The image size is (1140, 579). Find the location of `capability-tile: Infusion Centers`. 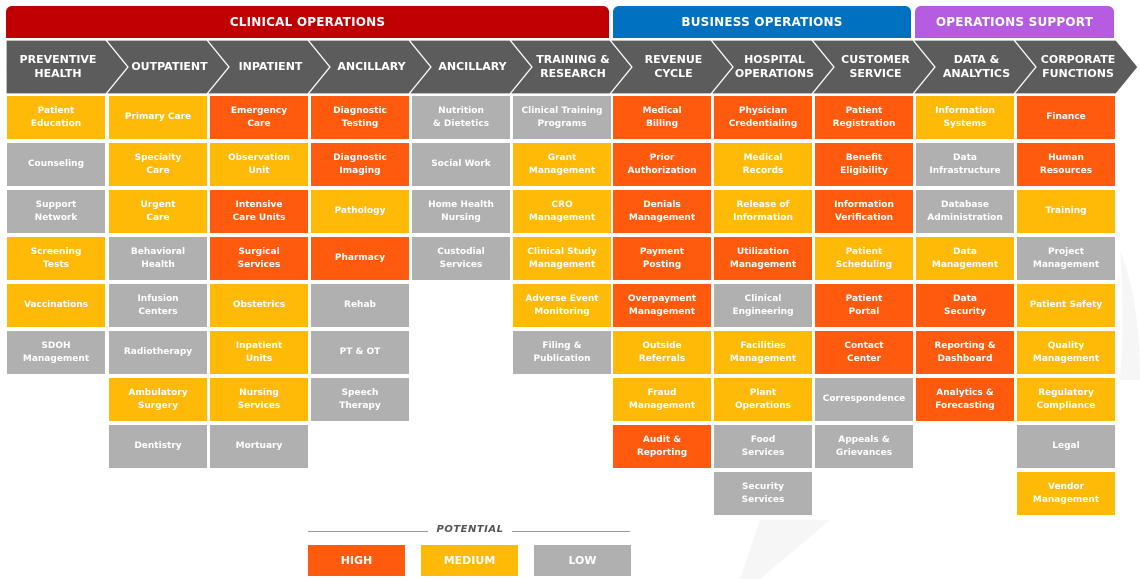

capability-tile: Infusion Centers is located at coordinates (158, 305).